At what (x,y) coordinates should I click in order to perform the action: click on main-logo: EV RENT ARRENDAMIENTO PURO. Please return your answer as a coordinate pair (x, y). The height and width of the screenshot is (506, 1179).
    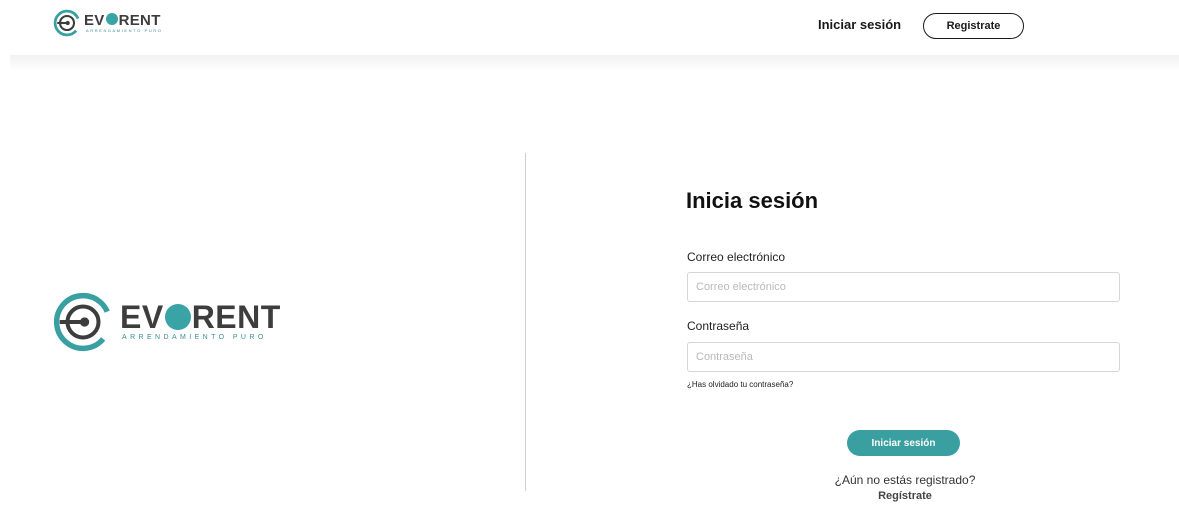
    Looking at the image, I should click on (166, 322).